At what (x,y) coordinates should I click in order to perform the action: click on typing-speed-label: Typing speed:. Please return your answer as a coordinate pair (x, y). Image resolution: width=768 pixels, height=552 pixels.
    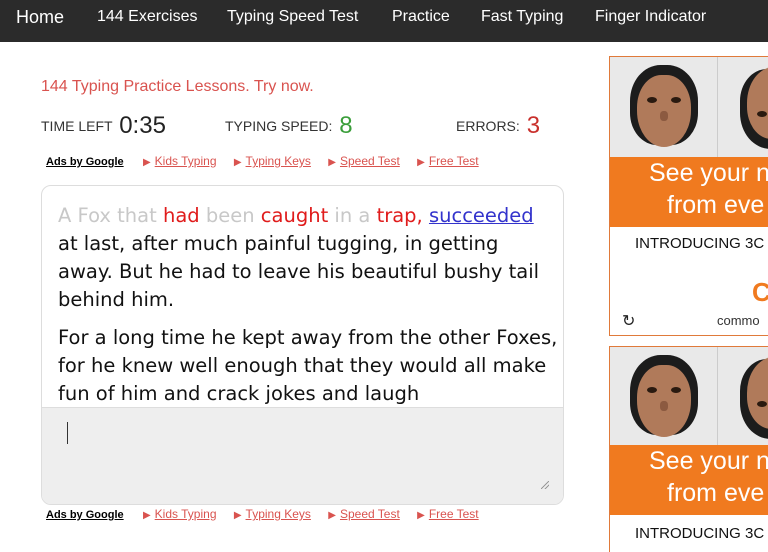
    Looking at the image, I should click on (279, 126).